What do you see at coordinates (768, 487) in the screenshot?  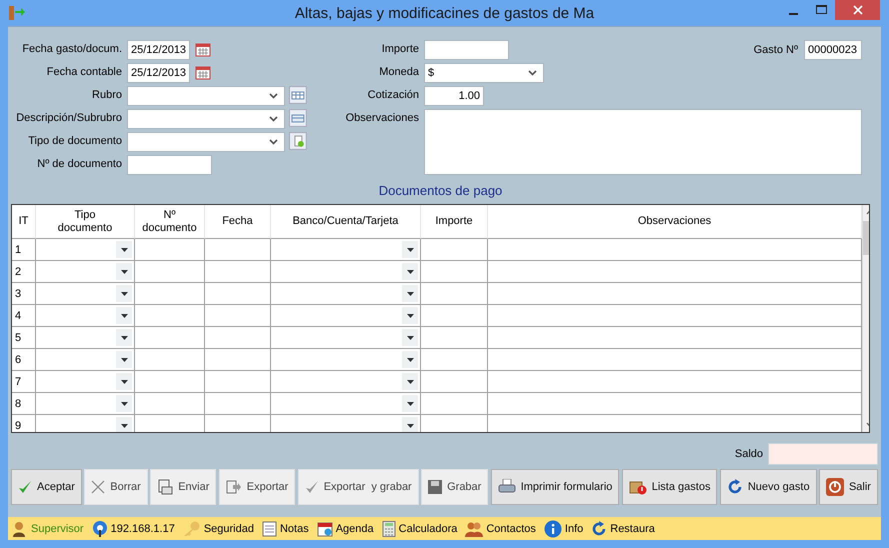 I see `action-button: Nuevo gasto` at bounding box center [768, 487].